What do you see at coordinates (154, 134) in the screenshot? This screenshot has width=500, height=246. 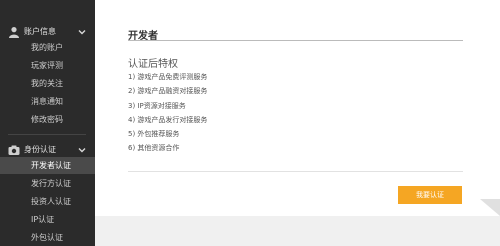 I see `list-item: 5) 外包推荐服务` at bounding box center [154, 134].